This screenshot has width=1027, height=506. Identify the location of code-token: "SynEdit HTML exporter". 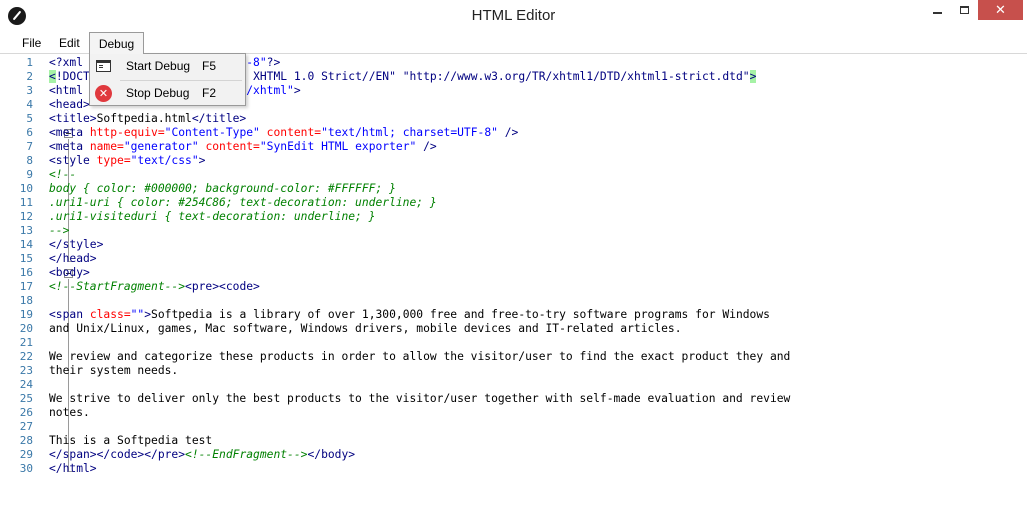
(341, 146).